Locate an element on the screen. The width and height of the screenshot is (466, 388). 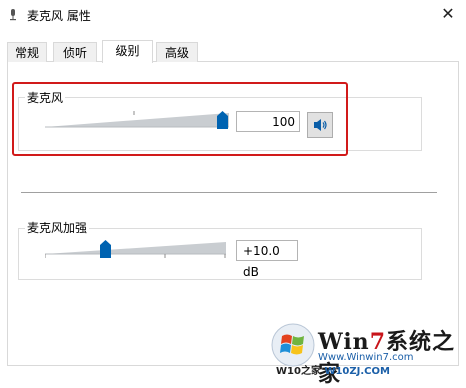
tab-advanced: 高级 is located at coordinates (177, 52).